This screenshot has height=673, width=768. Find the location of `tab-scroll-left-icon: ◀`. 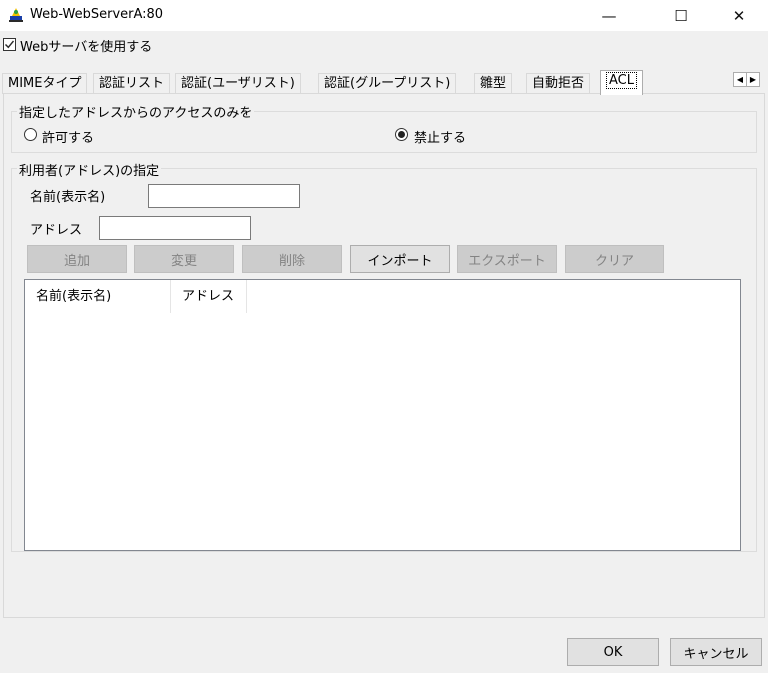

tab-scroll-left-icon: ◀ is located at coordinates (740, 79).